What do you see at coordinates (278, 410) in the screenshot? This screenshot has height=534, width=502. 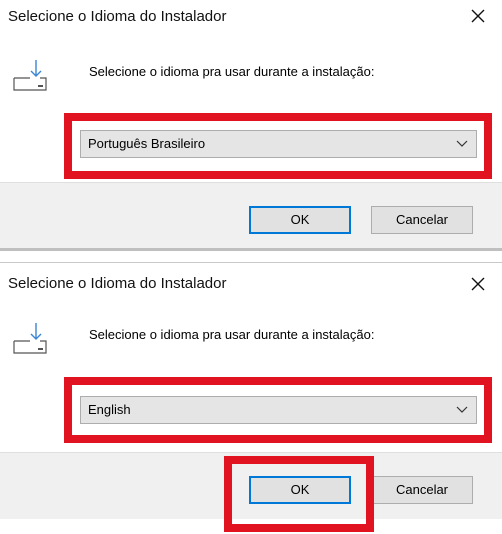 I see `language-select: English` at bounding box center [278, 410].